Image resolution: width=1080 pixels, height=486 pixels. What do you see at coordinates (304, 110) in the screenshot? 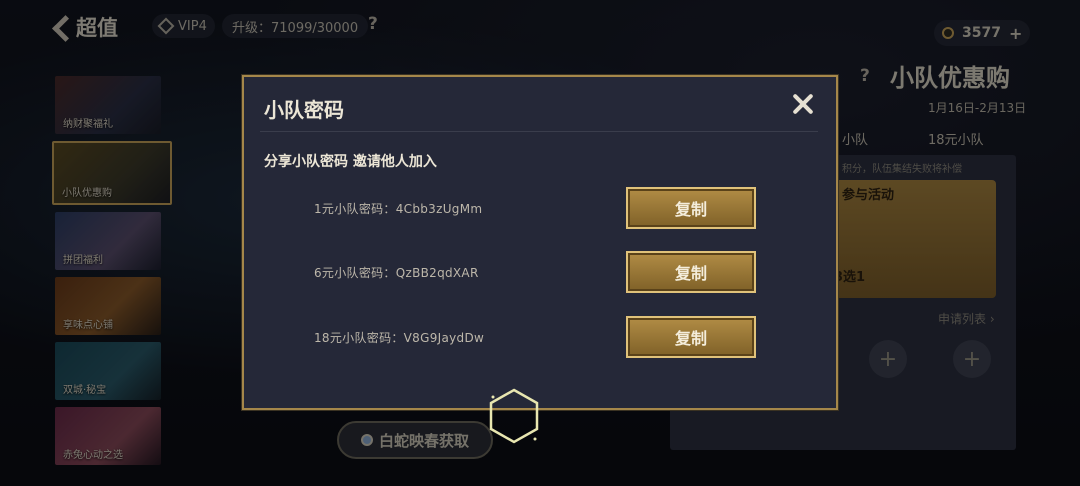
I see `dialog-title: 小队密码` at bounding box center [304, 110].